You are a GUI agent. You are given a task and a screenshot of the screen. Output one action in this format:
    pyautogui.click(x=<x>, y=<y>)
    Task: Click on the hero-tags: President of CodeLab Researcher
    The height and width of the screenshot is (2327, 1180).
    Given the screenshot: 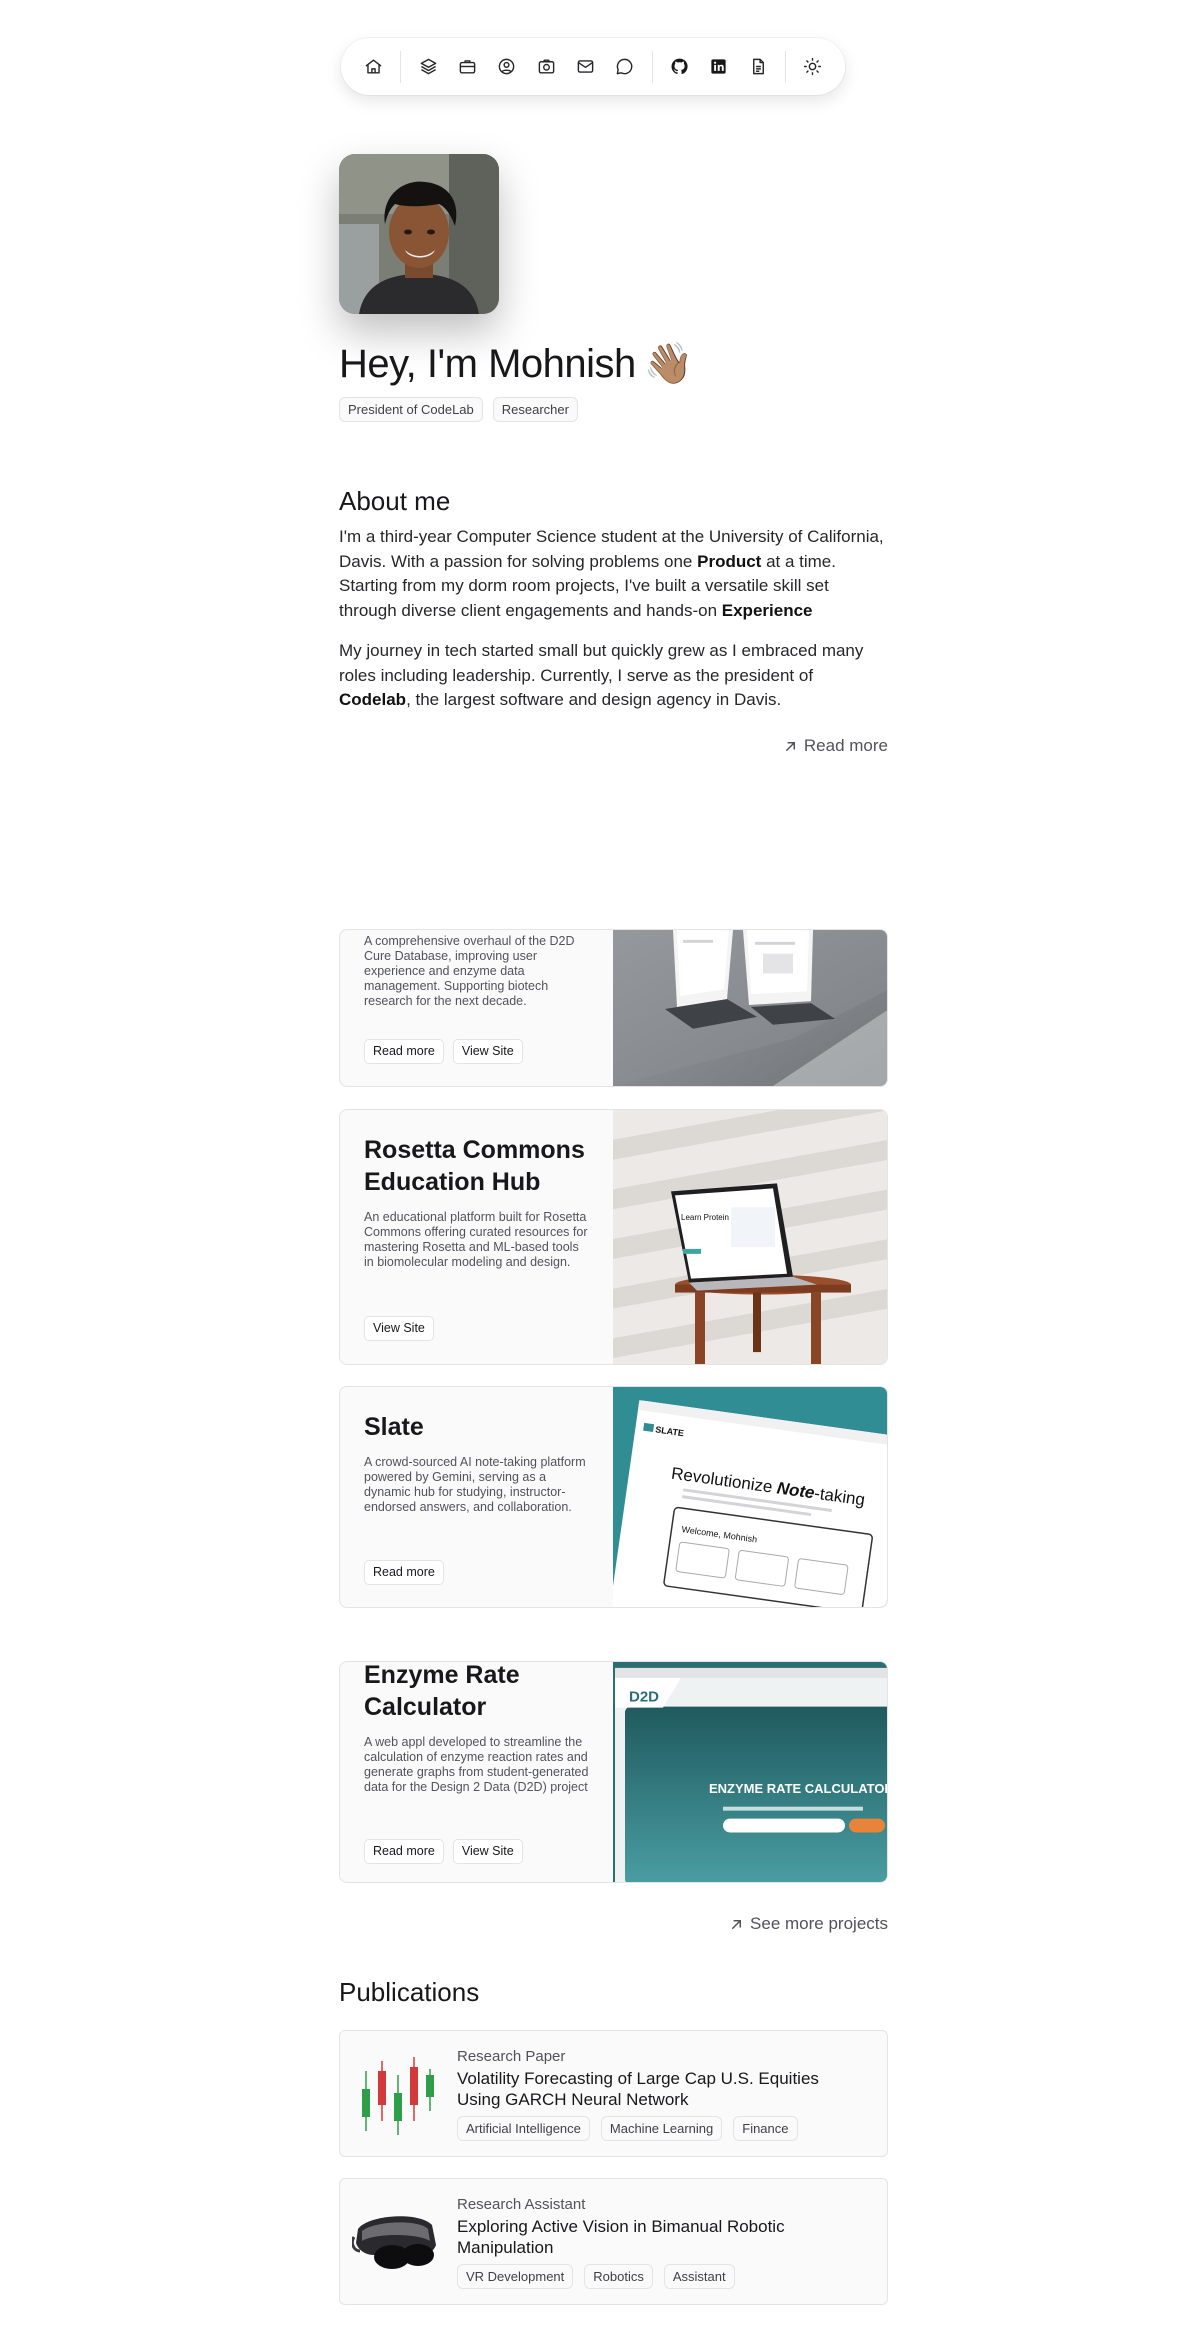 What is the action you would take?
    pyautogui.click(x=458, y=409)
    